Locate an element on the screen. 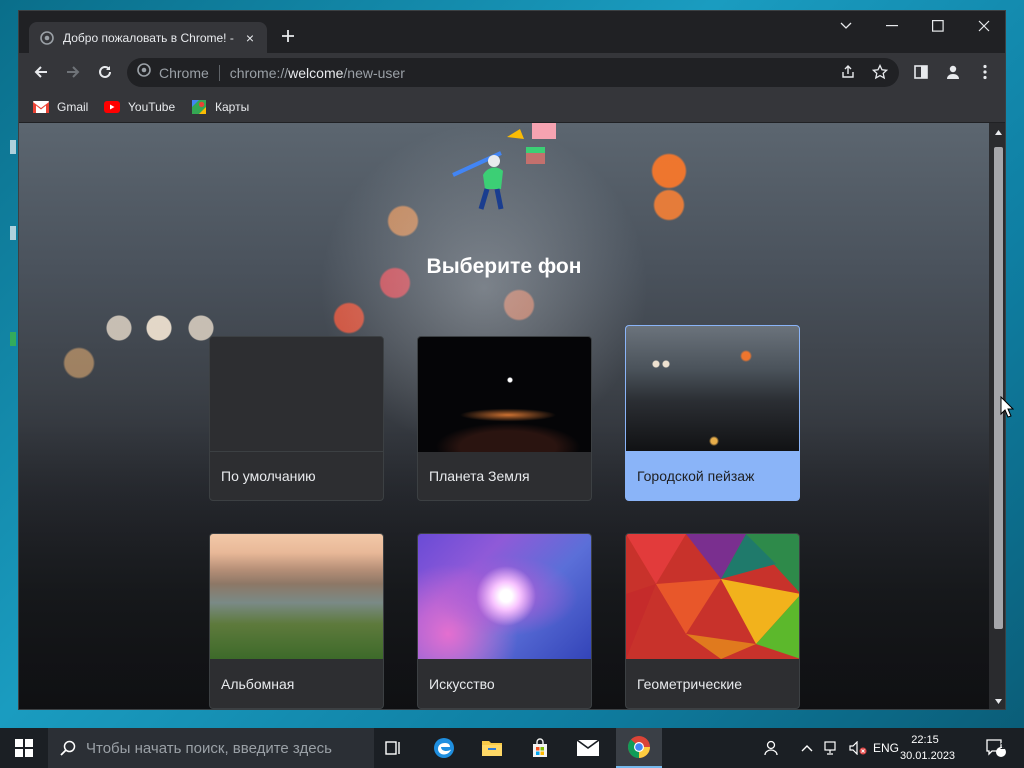  taskbar-search-box: Чтобы начать поиск, введите здесь is located at coordinates (211, 748).